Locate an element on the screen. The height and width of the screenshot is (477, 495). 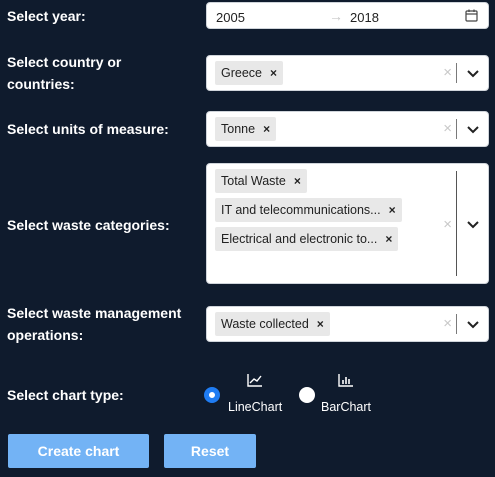
barchart-label: BarChart is located at coordinates (346, 407).